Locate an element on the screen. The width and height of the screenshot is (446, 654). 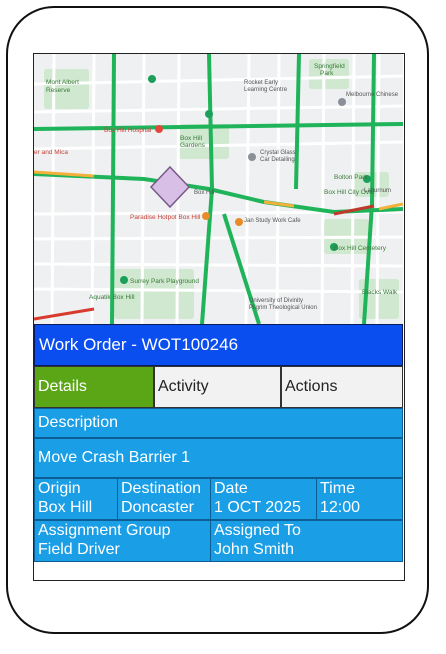
svg-text: Laburnum is located at coordinates (377, 191).